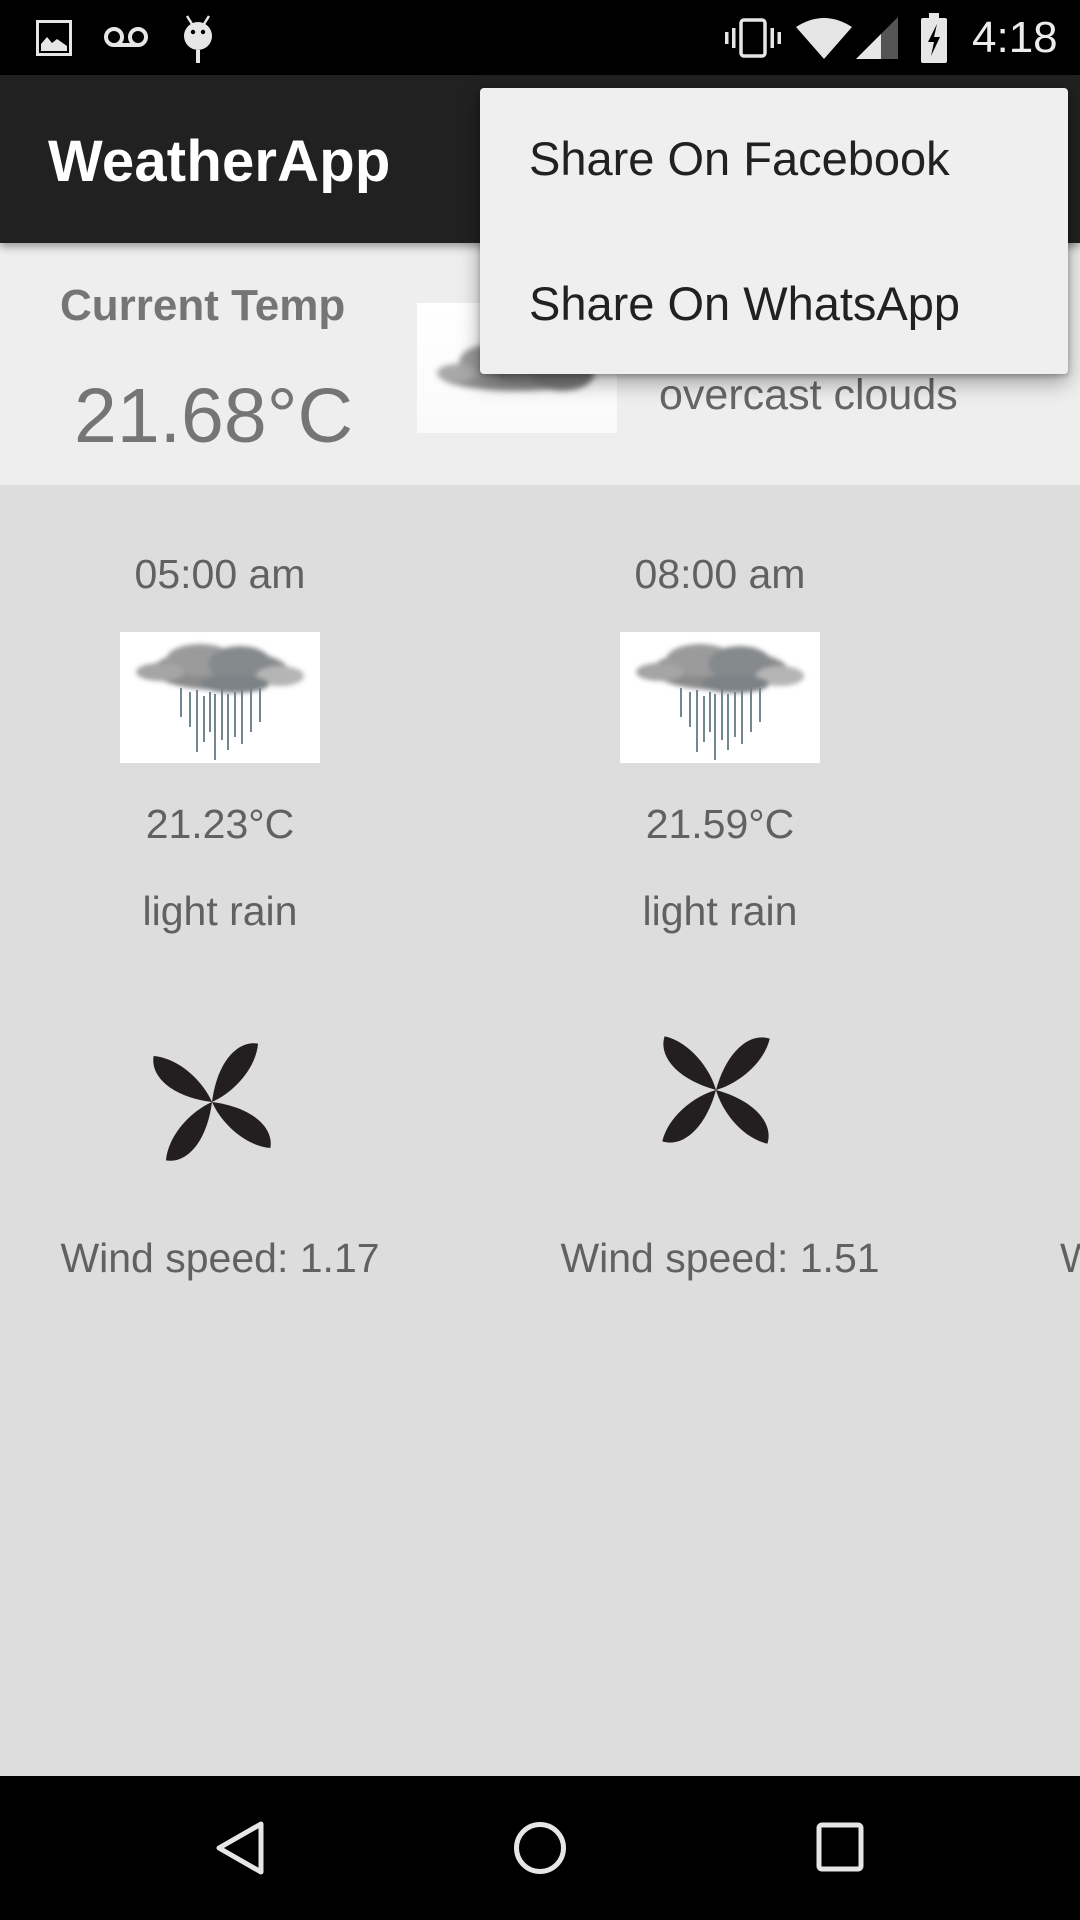 The width and height of the screenshot is (1080, 1920). Describe the element at coordinates (198, 39) in the screenshot. I see `android-debug-icon` at that location.